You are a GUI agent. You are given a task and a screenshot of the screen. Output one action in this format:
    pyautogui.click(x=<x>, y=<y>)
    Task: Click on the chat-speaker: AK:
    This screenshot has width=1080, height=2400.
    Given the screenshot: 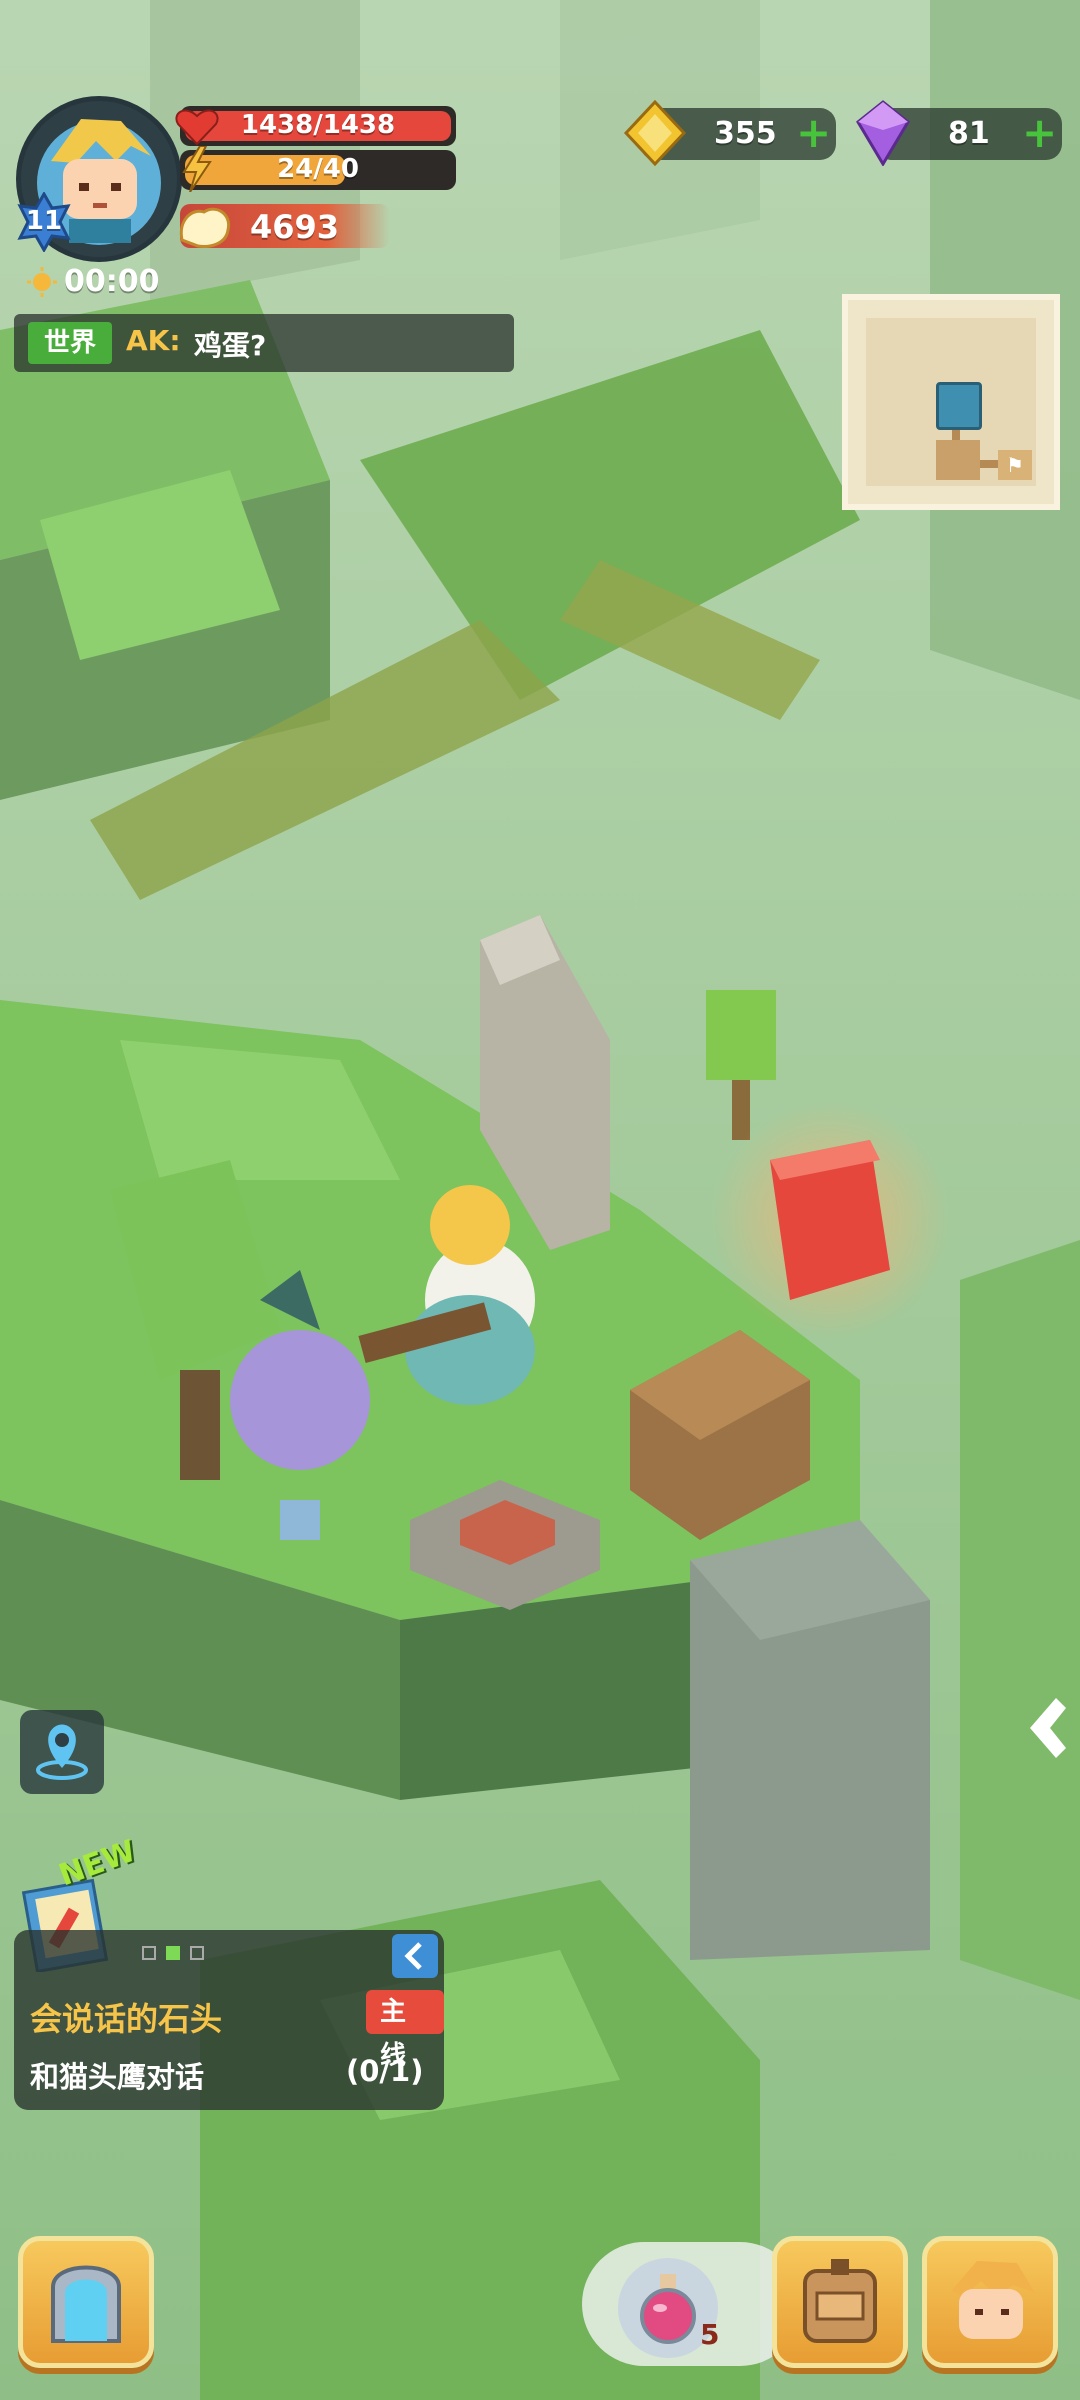 What is the action you would take?
    pyautogui.click(x=153, y=340)
    